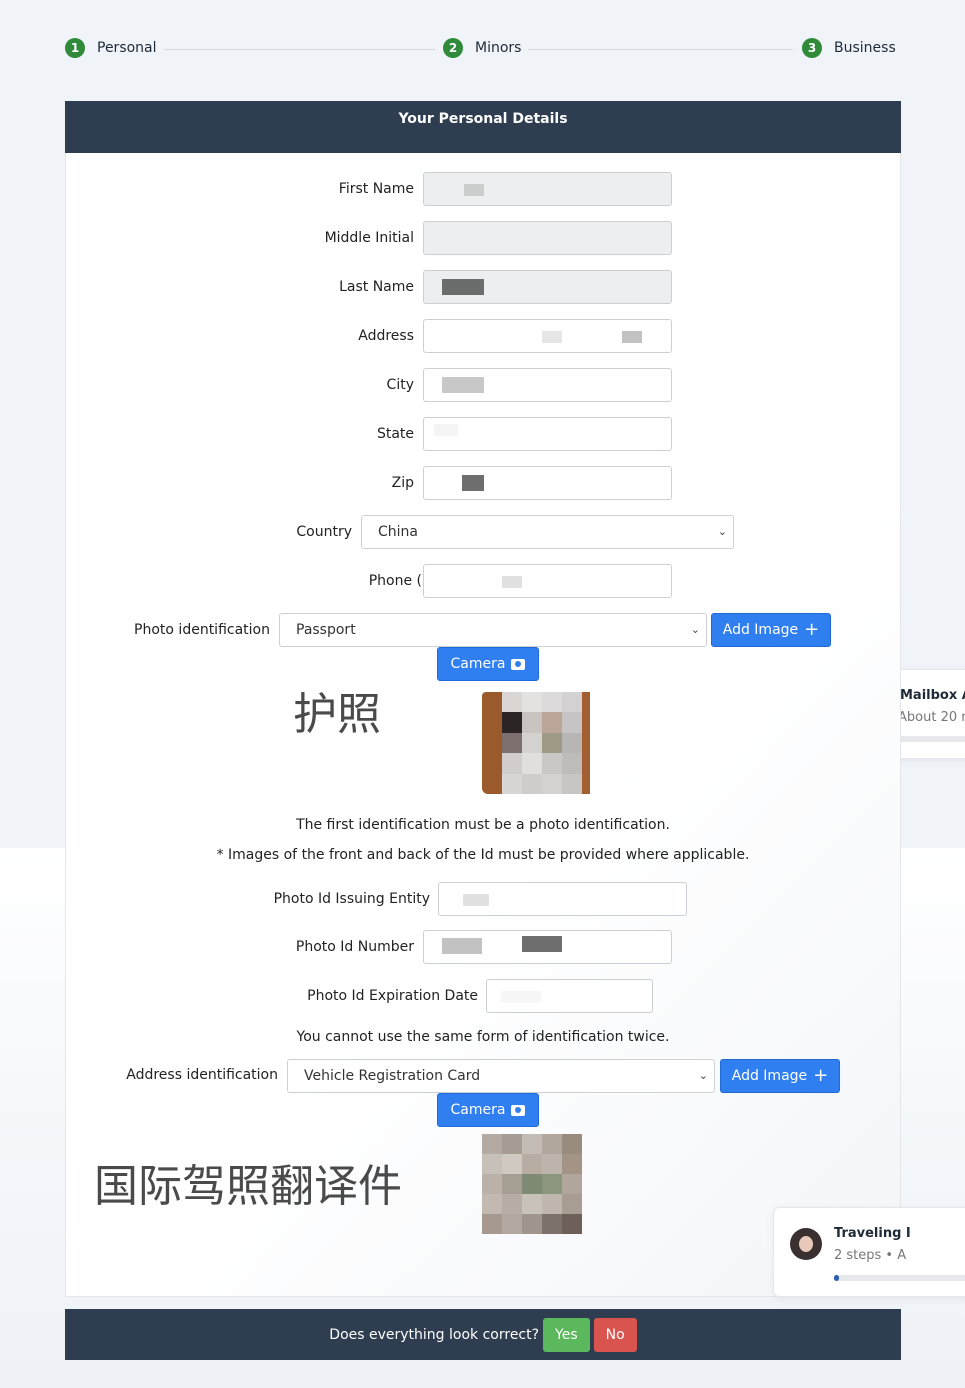 The height and width of the screenshot is (1388, 965). I want to click on zip-label: Zip, so click(402, 483).